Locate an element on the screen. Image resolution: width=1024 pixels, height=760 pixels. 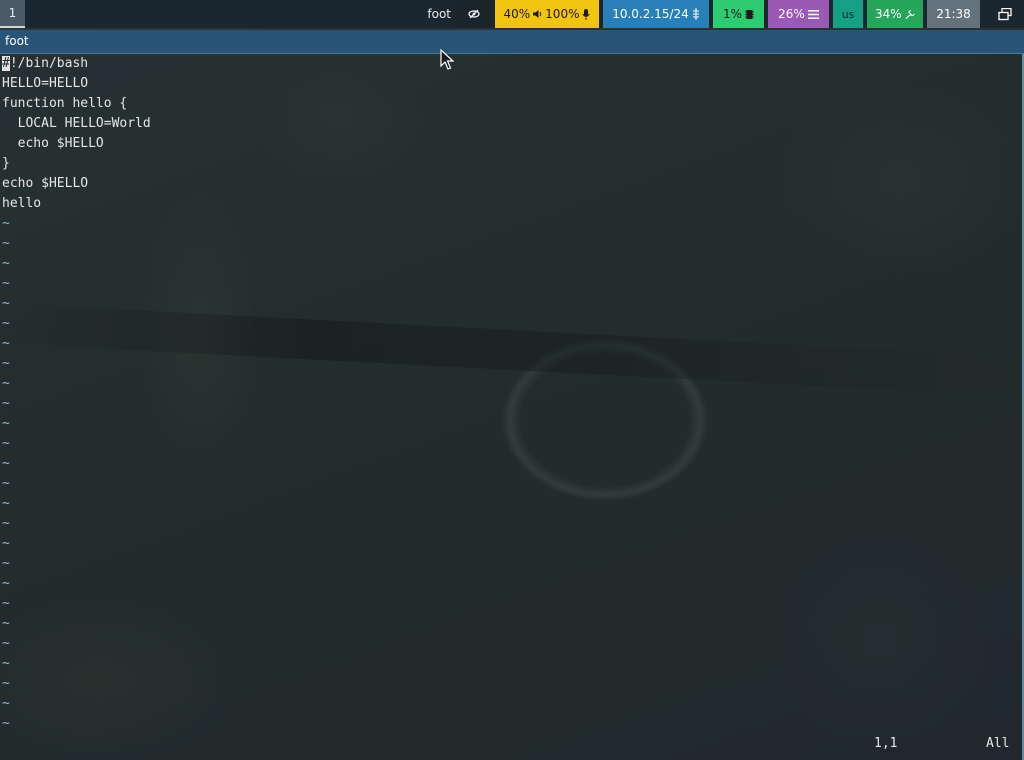
windows-icon is located at coordinates (1005, 13).